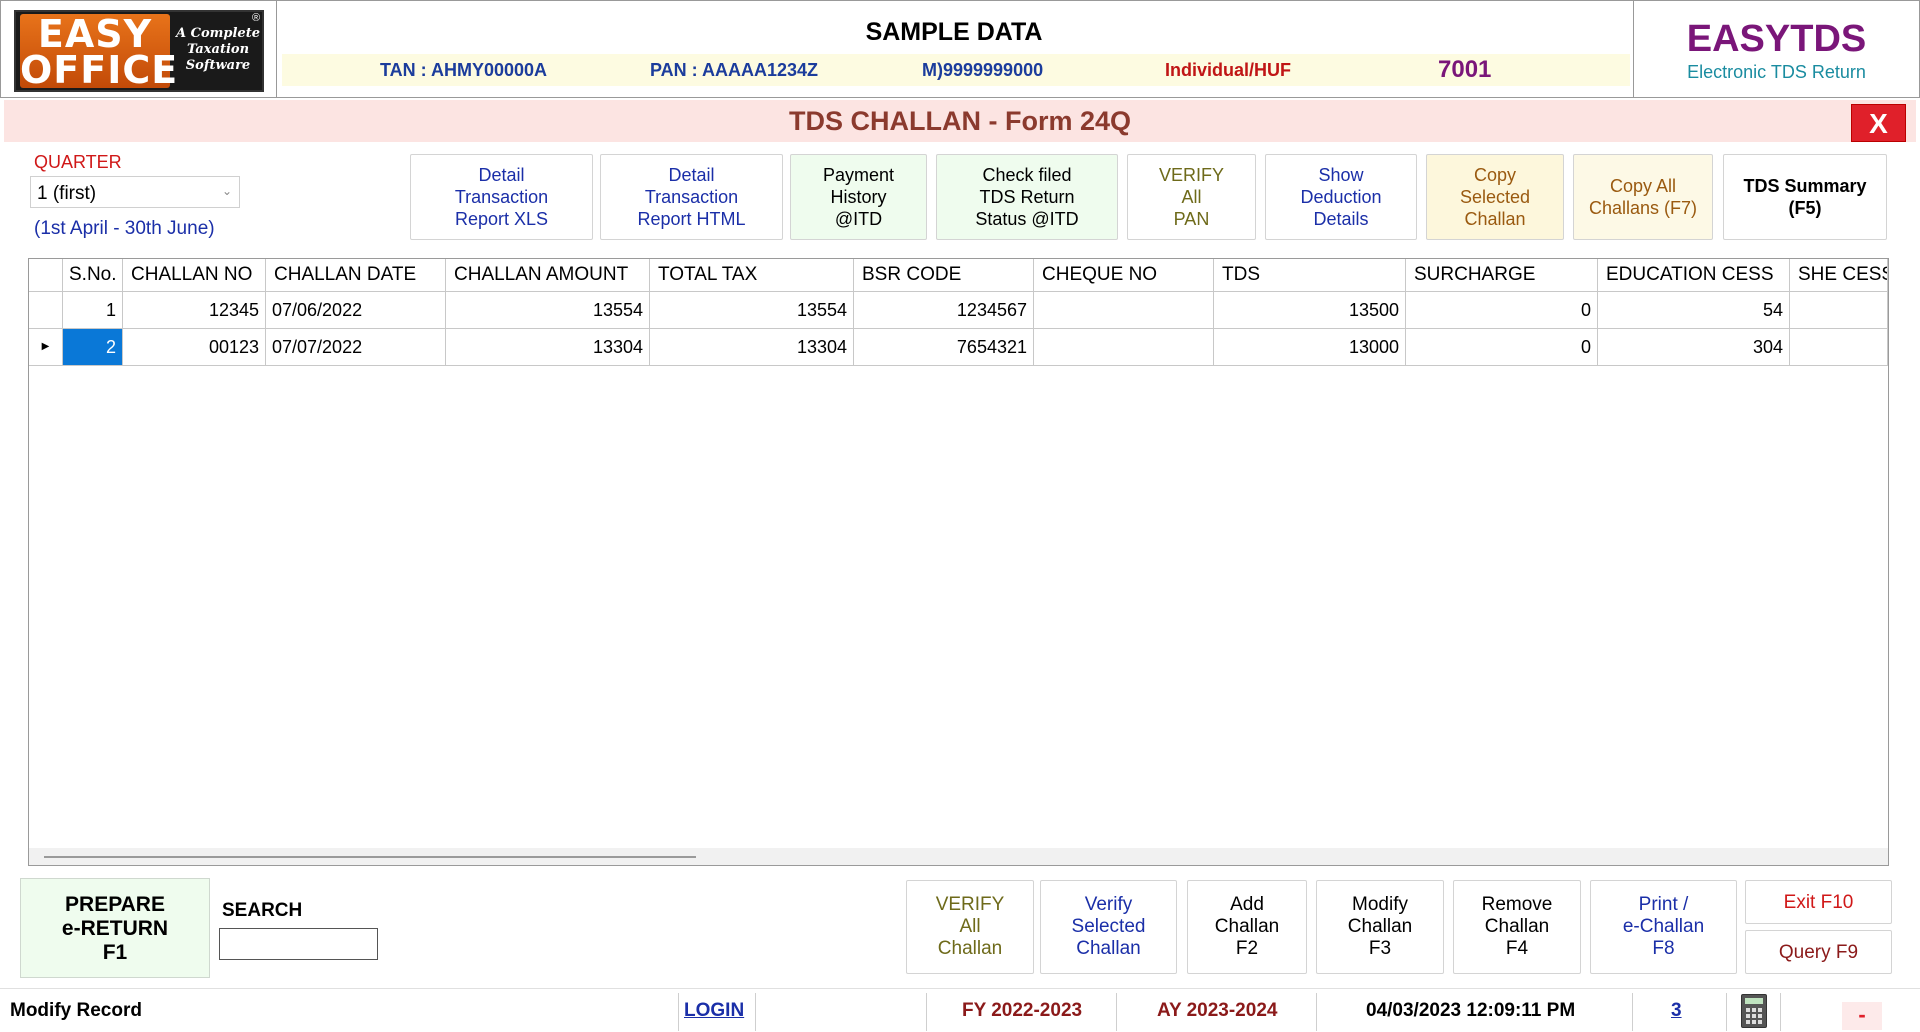  I want to click on chevron-down-icon: ⌄, so click(227, 191).